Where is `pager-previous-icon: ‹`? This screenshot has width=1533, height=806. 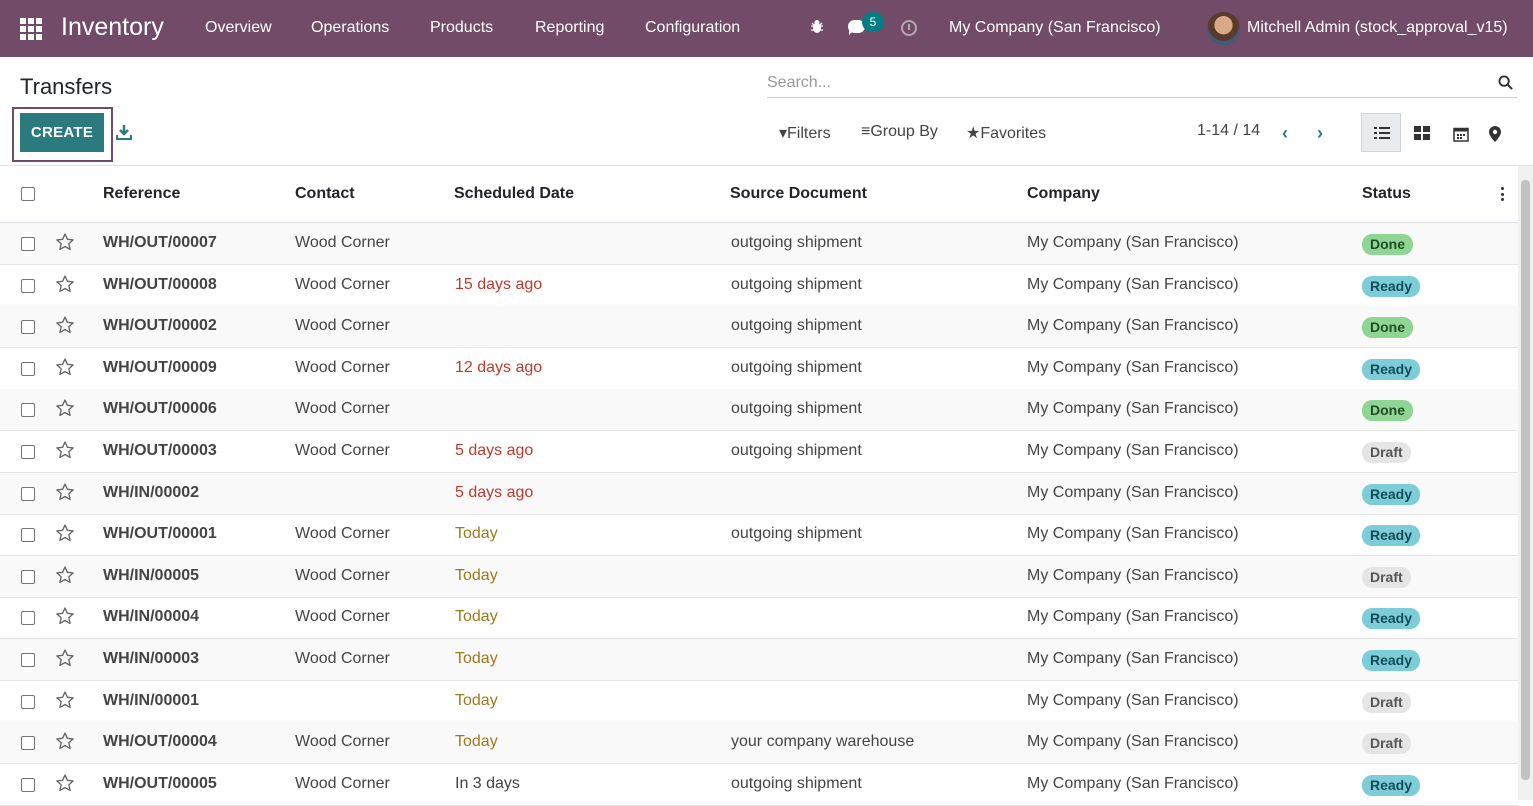
pager-previous-icon: ‹ is located at coordinates (1285, 133).